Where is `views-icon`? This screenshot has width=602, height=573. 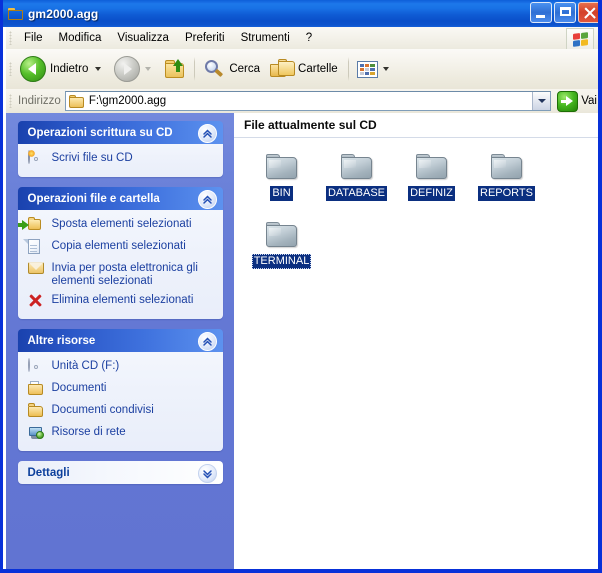
views-icon is located at coordinates (367, 69).